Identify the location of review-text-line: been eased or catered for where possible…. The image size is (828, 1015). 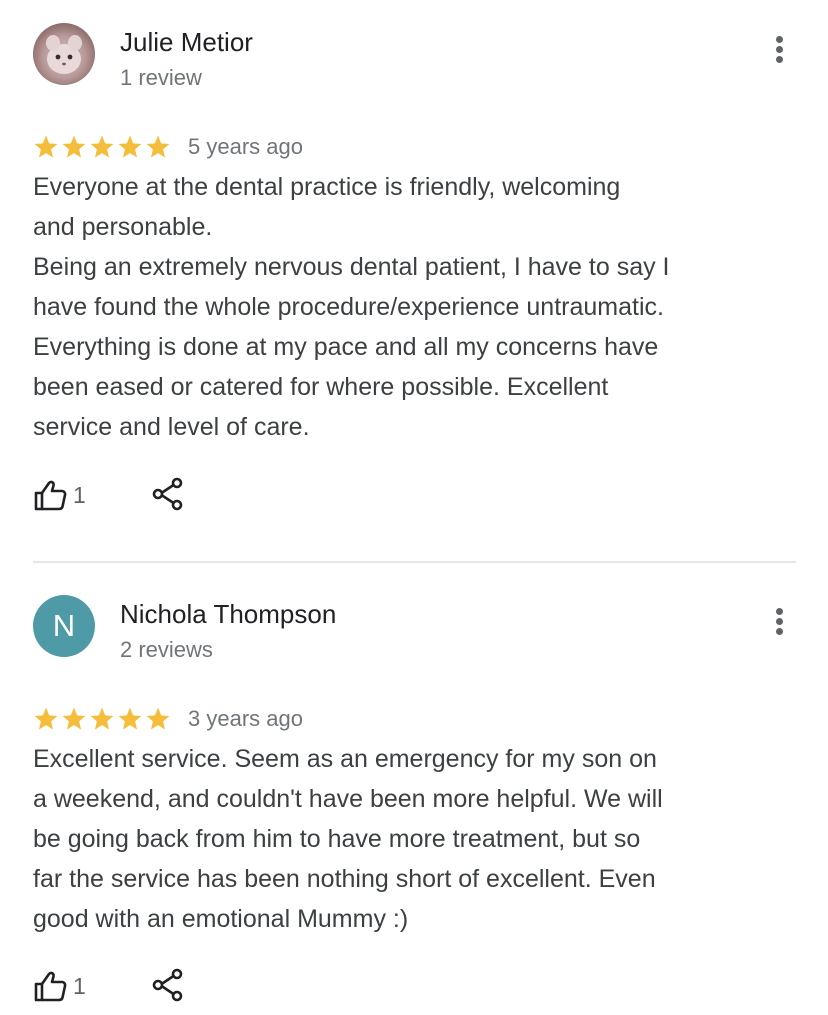
(321, 387).